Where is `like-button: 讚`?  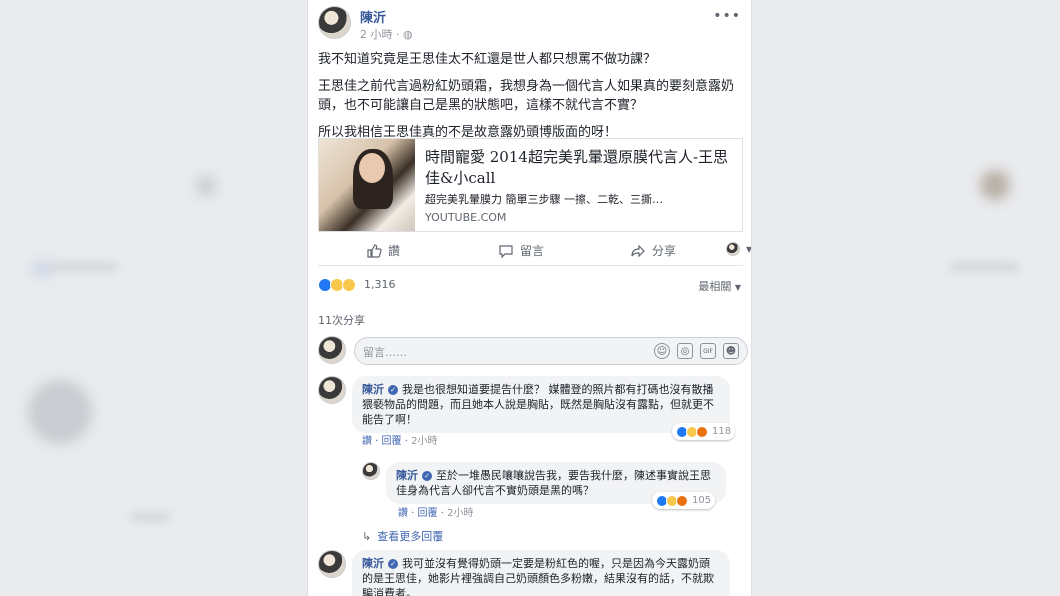 like-button: 讚 is located at coordinates (383, 250).